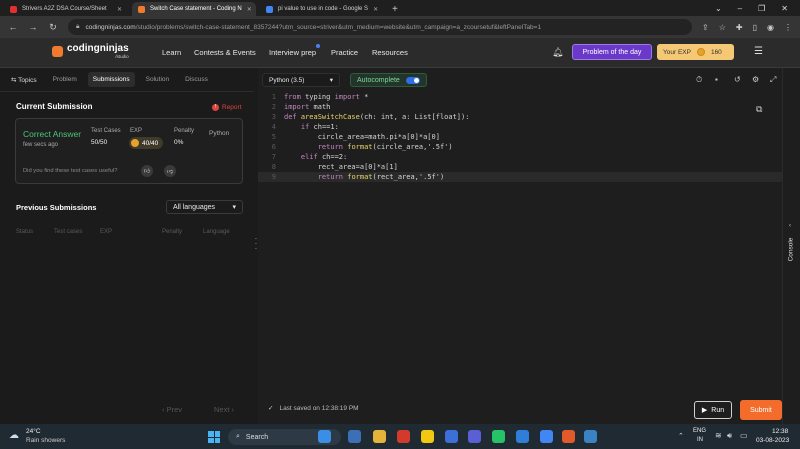 The image size is (800, 449). What do you see at coordinates (716, 79) in the screenshot?
I see `save-icon: ▪` at bounding box center [716, 79].